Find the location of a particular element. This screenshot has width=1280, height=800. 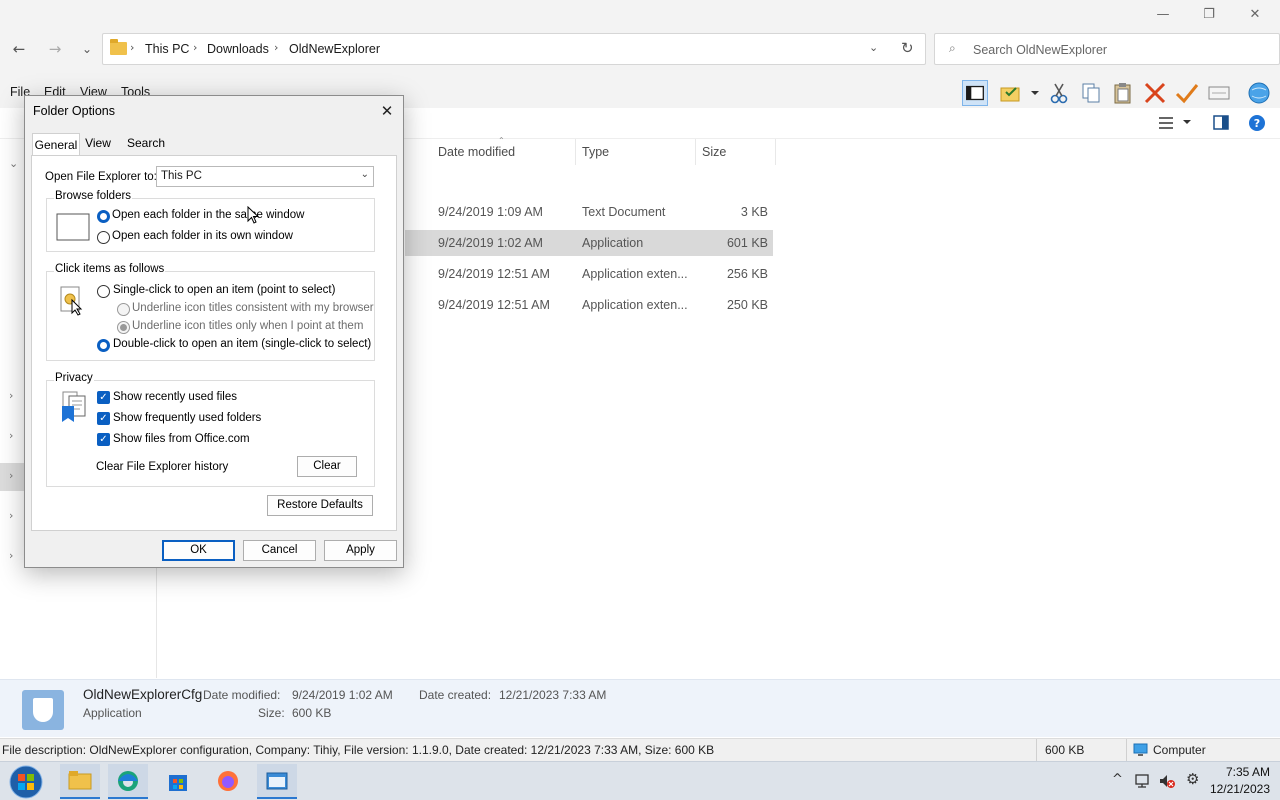

chevron-down-icon: ⌄ is located at coordinates (364, 174).